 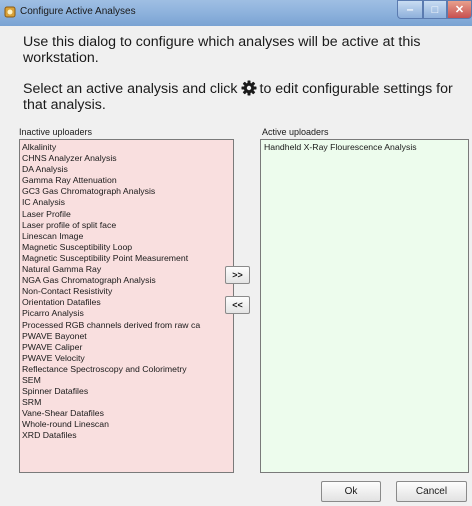 I want to click on list-item: Laser profile of split face, so click(x=127, y=225).